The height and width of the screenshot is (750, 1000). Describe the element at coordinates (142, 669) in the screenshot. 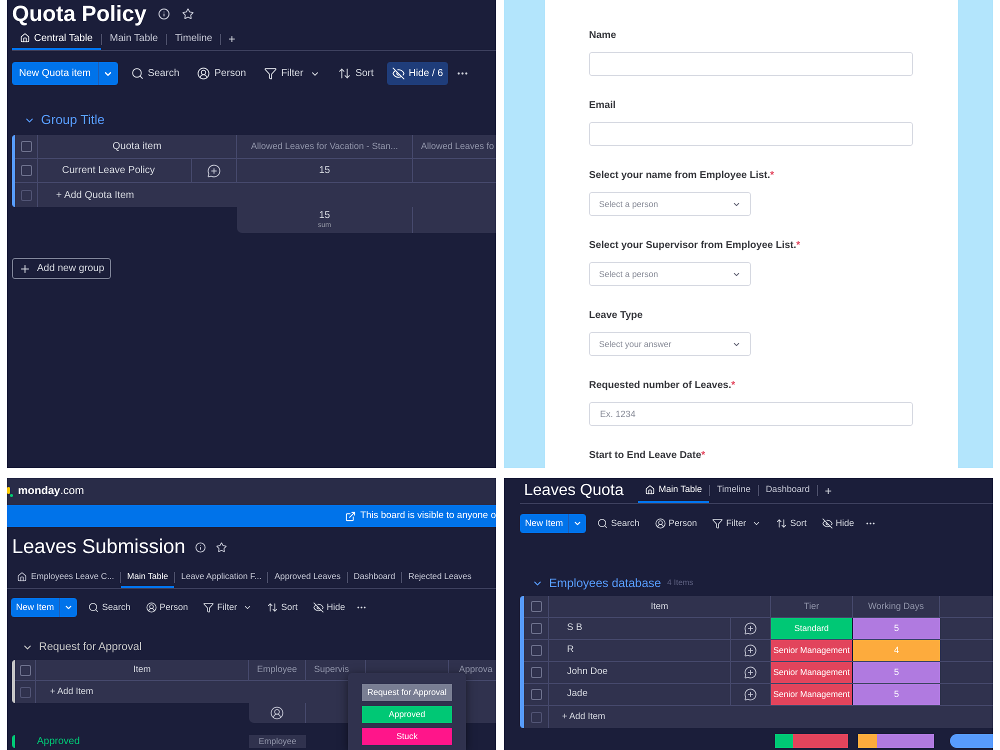

I see `column-header: Item` at that location.